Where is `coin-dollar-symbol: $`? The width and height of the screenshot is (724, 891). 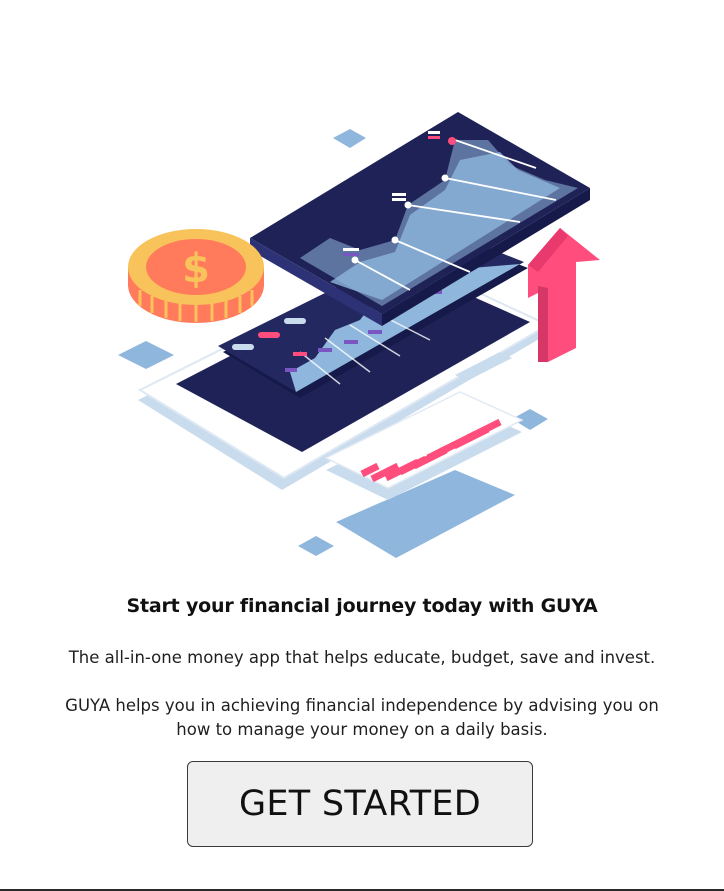 coin-dollar-symbol: $ is located at coordinates (196, 269).